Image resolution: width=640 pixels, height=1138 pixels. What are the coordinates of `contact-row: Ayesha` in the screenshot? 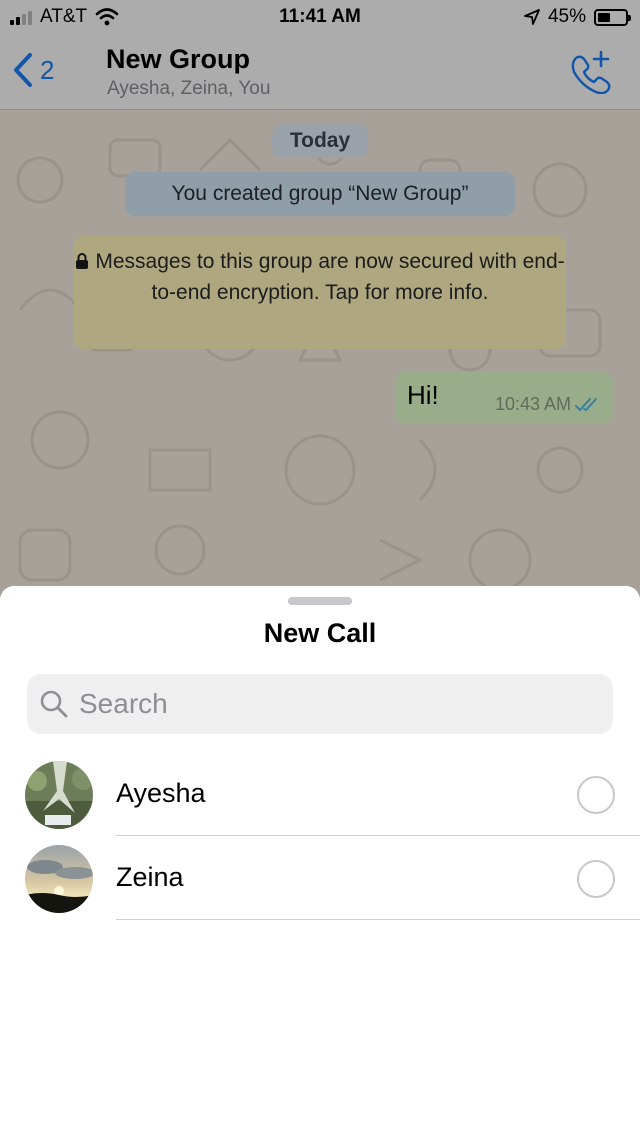 It's located at (320, 794).